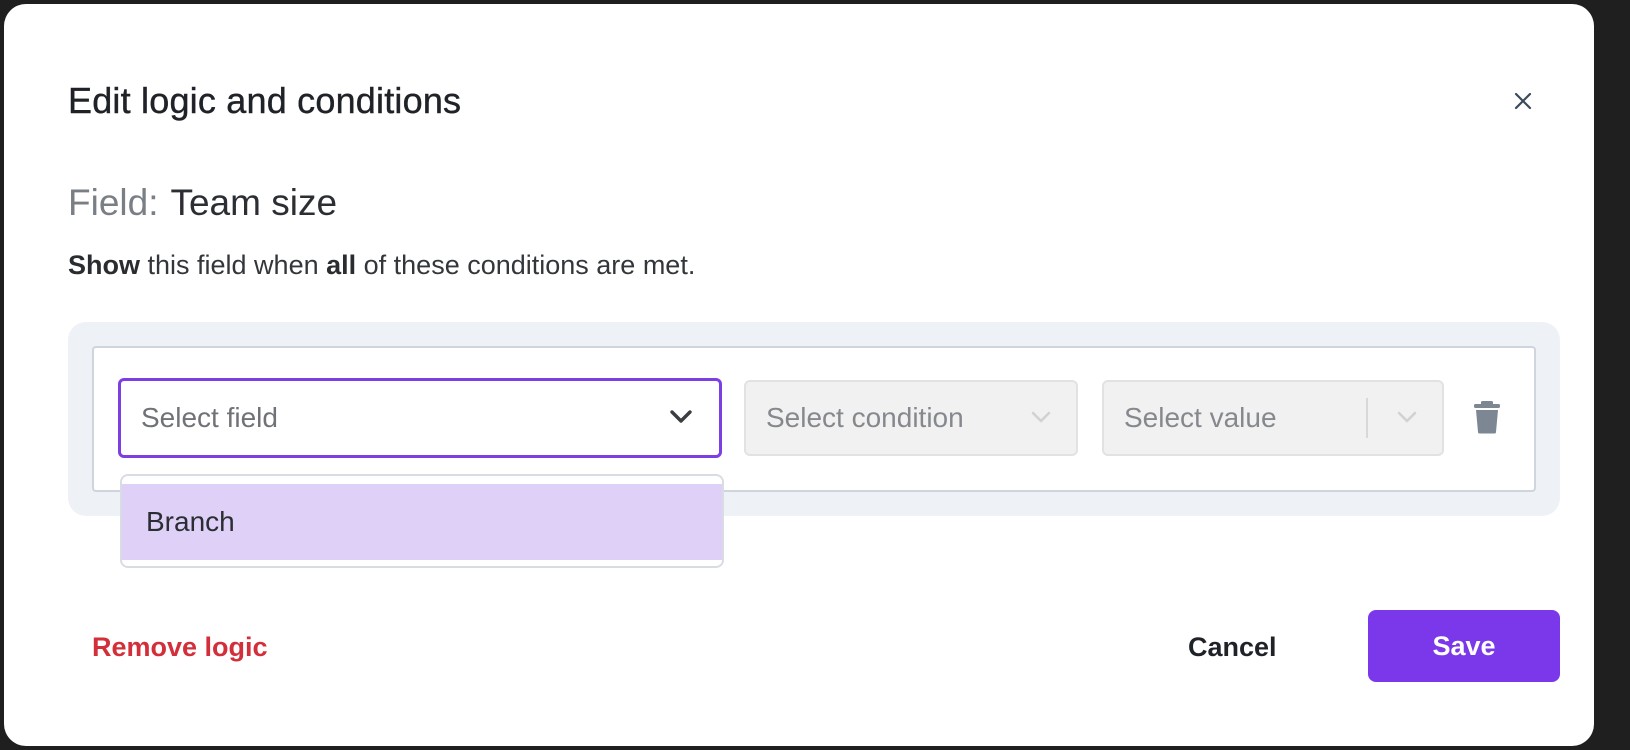  I want to click on select-condition-dropdown: Select condition, so click(911, 418).